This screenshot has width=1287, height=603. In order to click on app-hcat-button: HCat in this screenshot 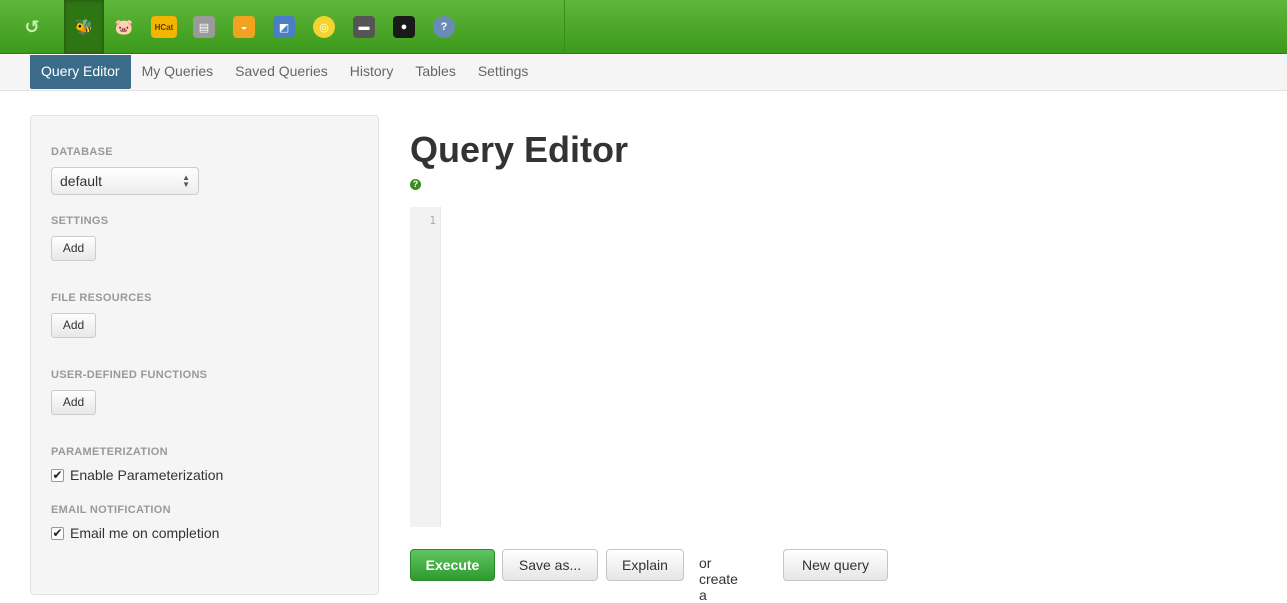, I will do `click(164, 27)`.